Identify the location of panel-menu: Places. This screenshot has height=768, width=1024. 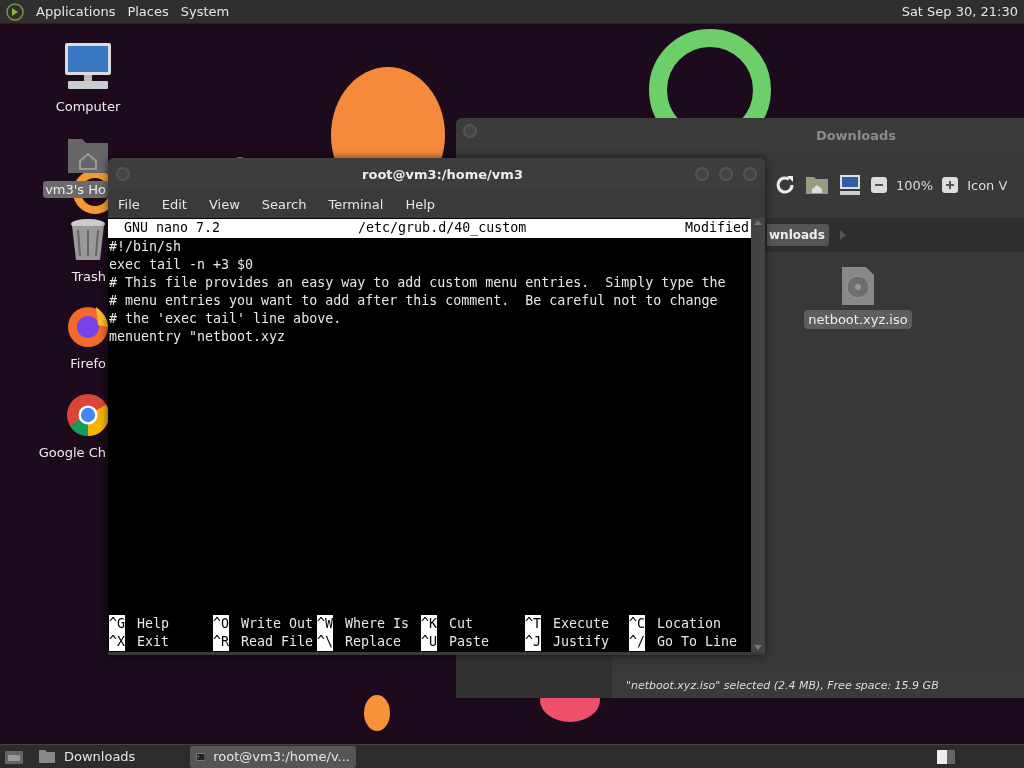
(148, 11).